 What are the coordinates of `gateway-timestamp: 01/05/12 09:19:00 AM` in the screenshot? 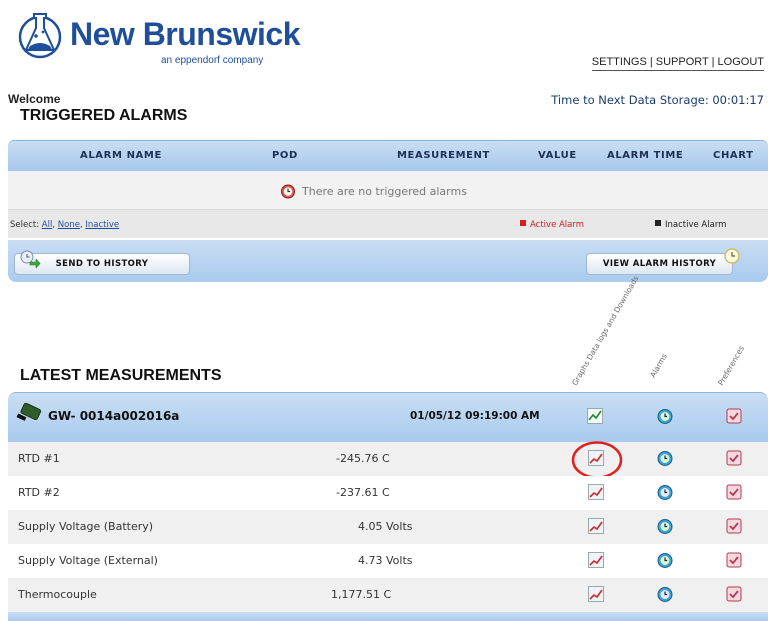 It's located at (475, 416).